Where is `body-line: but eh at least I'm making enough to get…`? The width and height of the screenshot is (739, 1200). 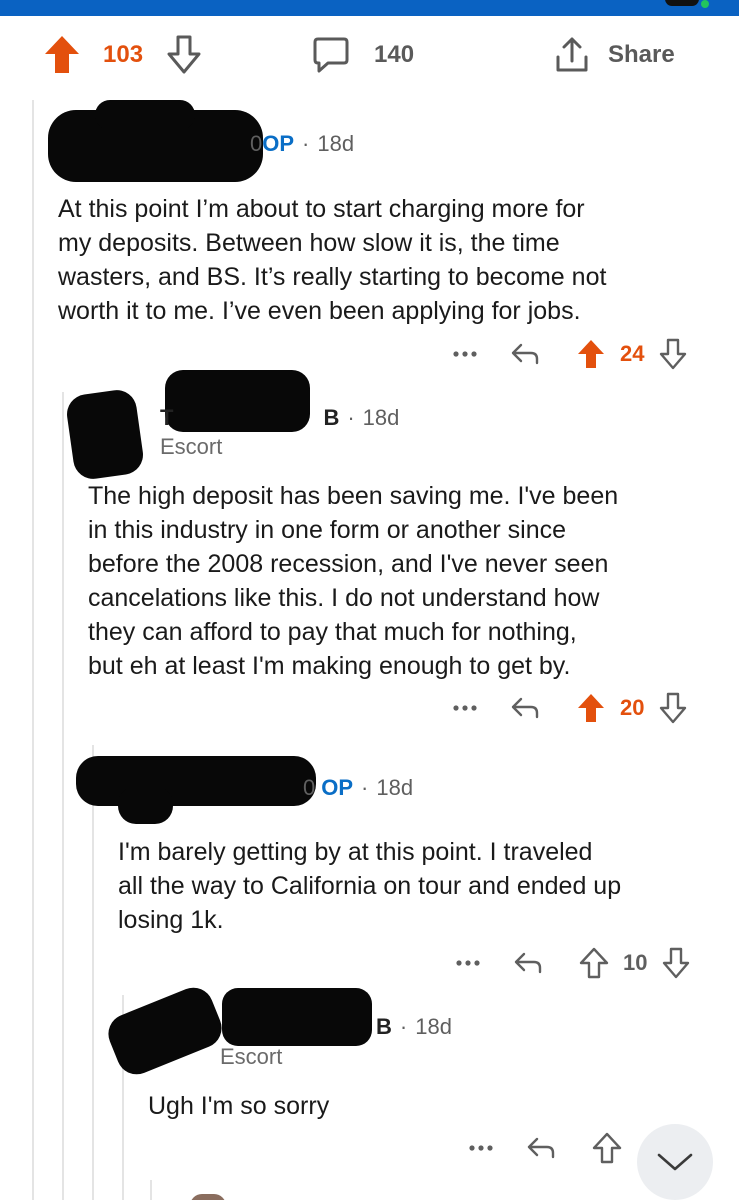 body-line: but eh at least I'm making enough to get… is located at coordinates (329, 666).